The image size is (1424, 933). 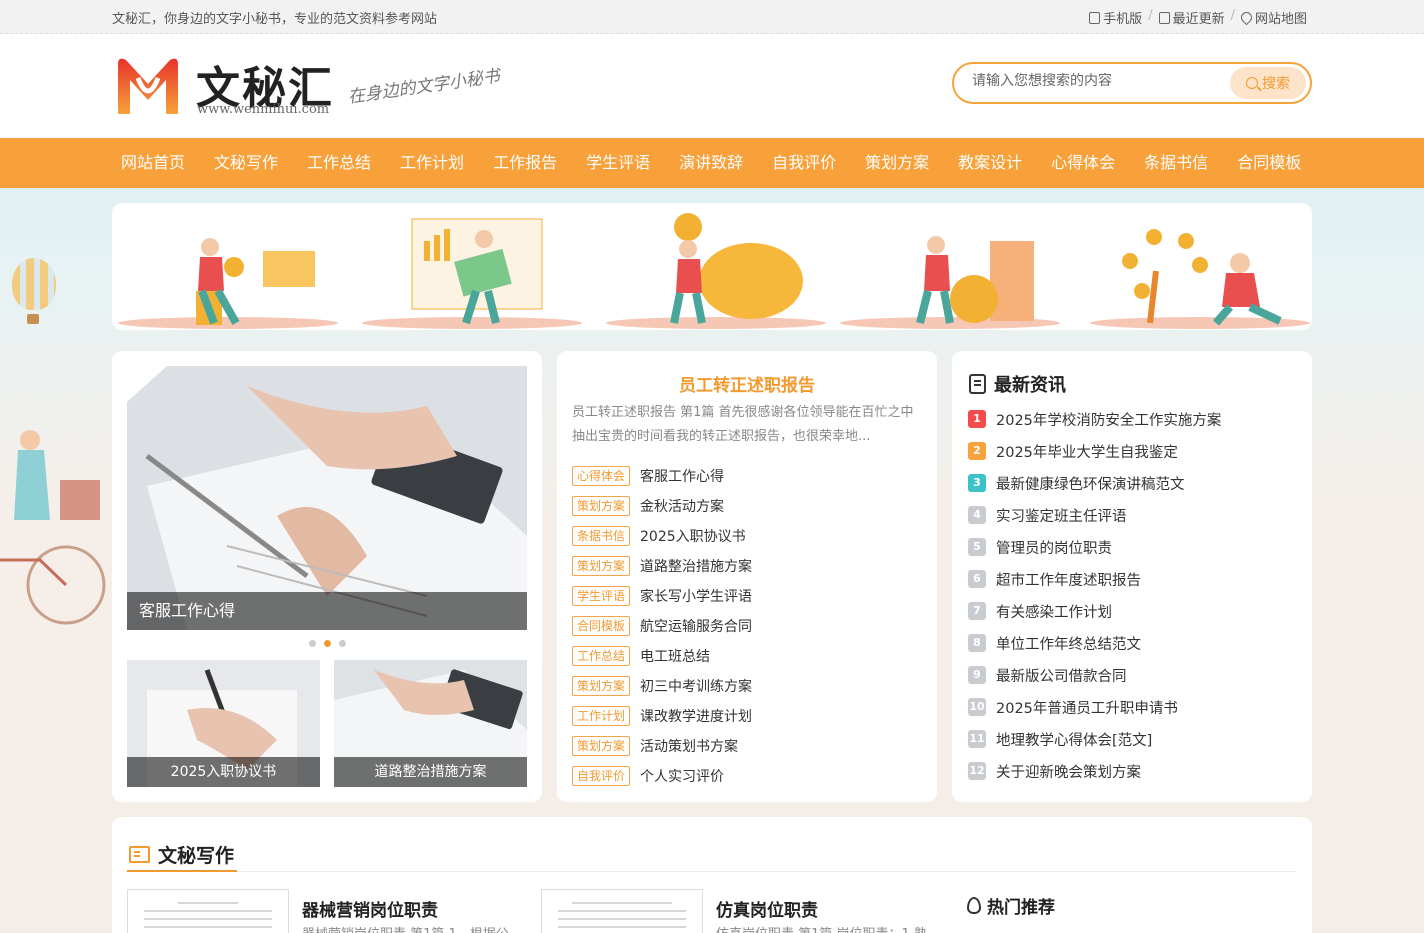 What do you see at coordinates (977, 643) in the screenshot?
I see `rank-badge: 8` at bounding box center [977, 643].